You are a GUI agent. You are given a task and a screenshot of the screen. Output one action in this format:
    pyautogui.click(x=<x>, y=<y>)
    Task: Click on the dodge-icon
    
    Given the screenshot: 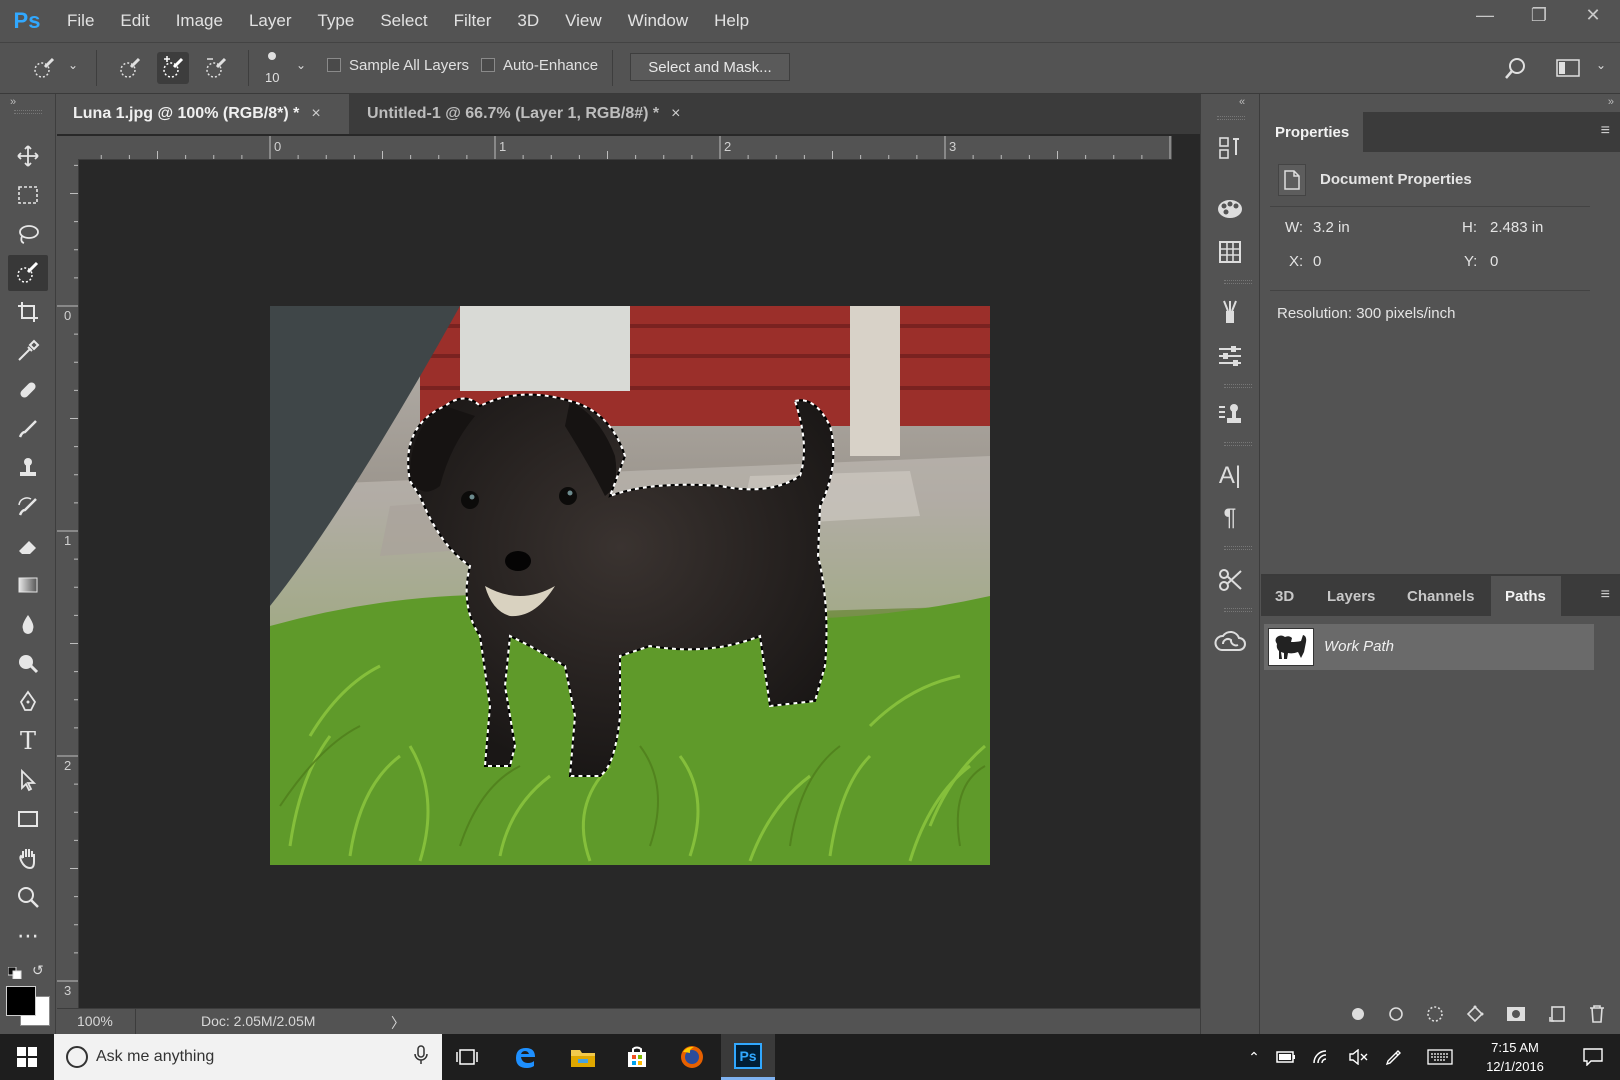 What is the action you would take?
    pyautogui.click(x=28, y=663)
    